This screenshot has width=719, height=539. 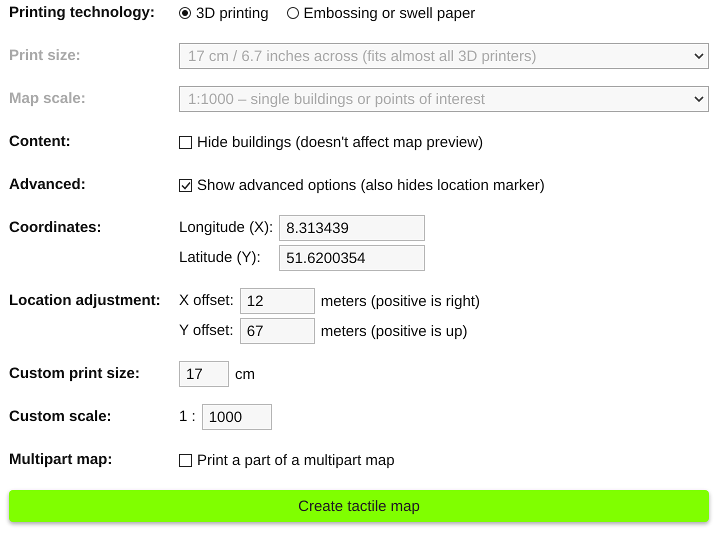 What do you see at coordinates (237, 417) in the screenshot?
I see `input-field: 1000` at bounding box center [237, 417].